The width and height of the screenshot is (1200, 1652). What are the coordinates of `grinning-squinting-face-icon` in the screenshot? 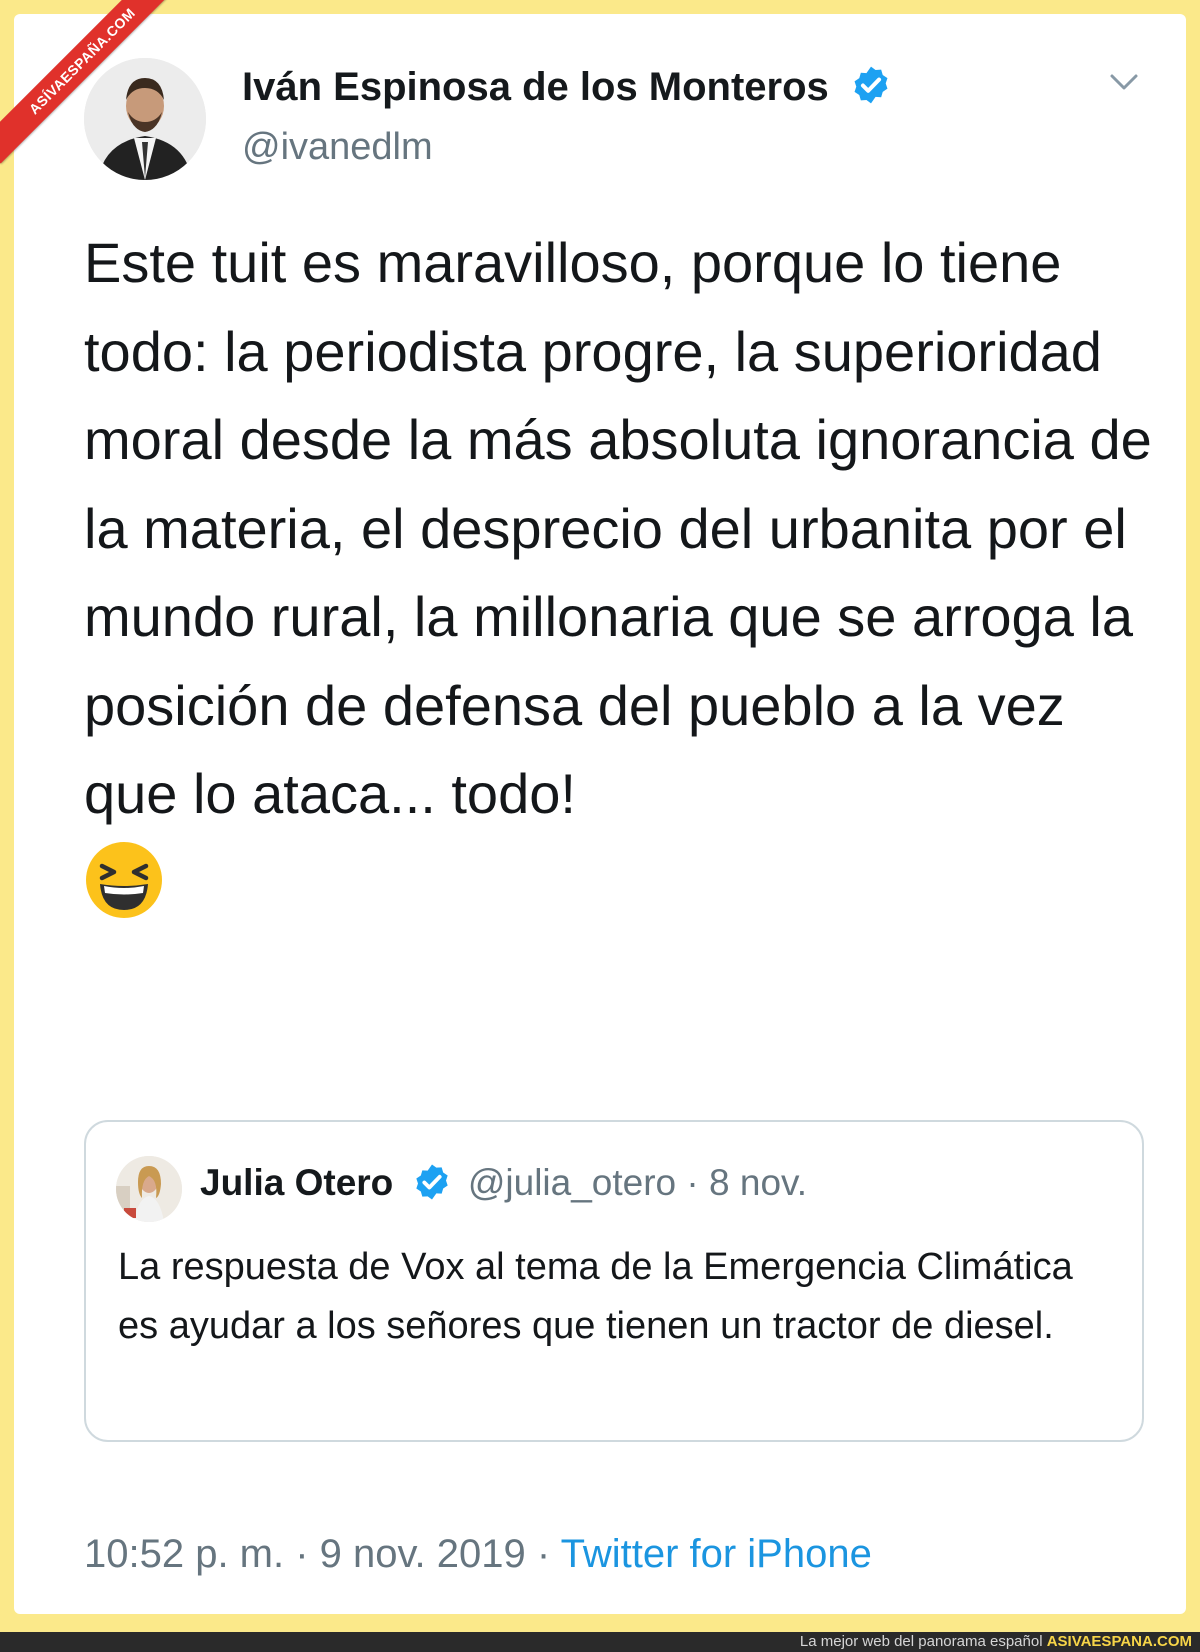 It's located at (124, 893).